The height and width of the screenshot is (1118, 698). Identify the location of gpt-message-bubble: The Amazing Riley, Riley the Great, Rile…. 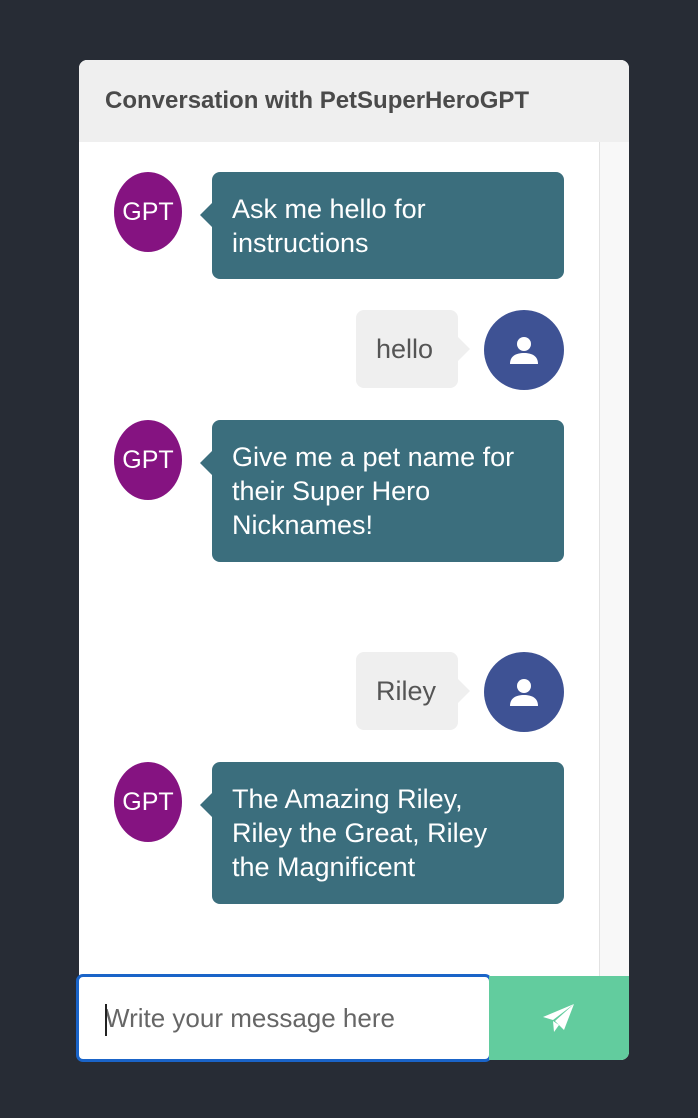
(382, 833).